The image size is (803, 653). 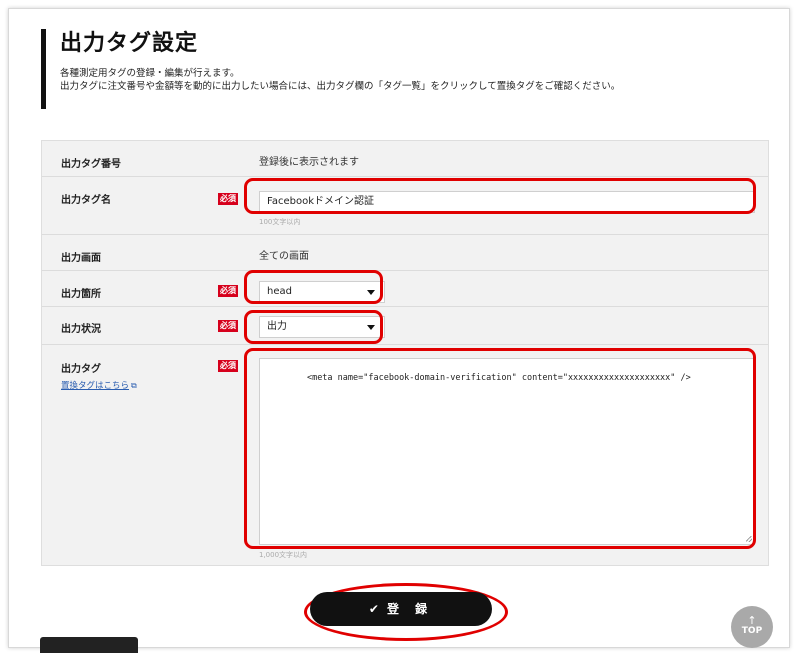 I want to click on output-tag-hint: 1,000文字以内, so click(x=283, y=555).